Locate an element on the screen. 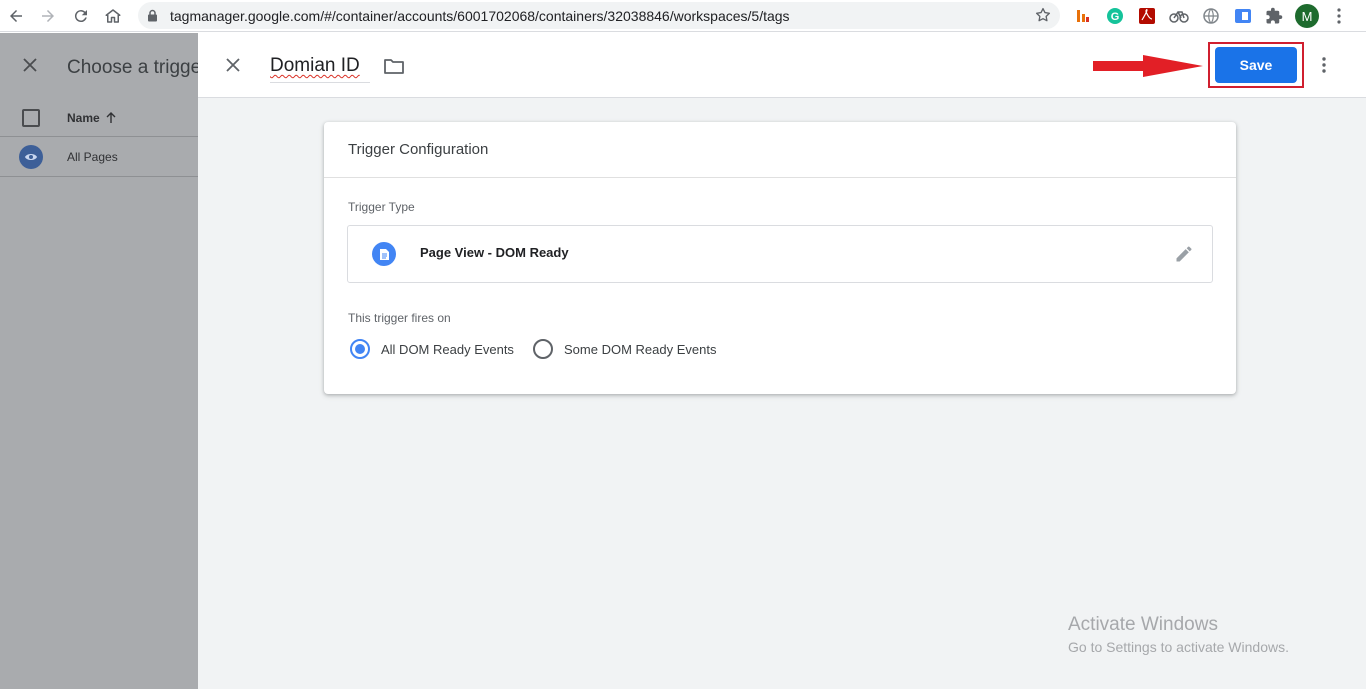 This screenshot has height=689, width=1366. bike-icon is located at coordinates (1179, 16).